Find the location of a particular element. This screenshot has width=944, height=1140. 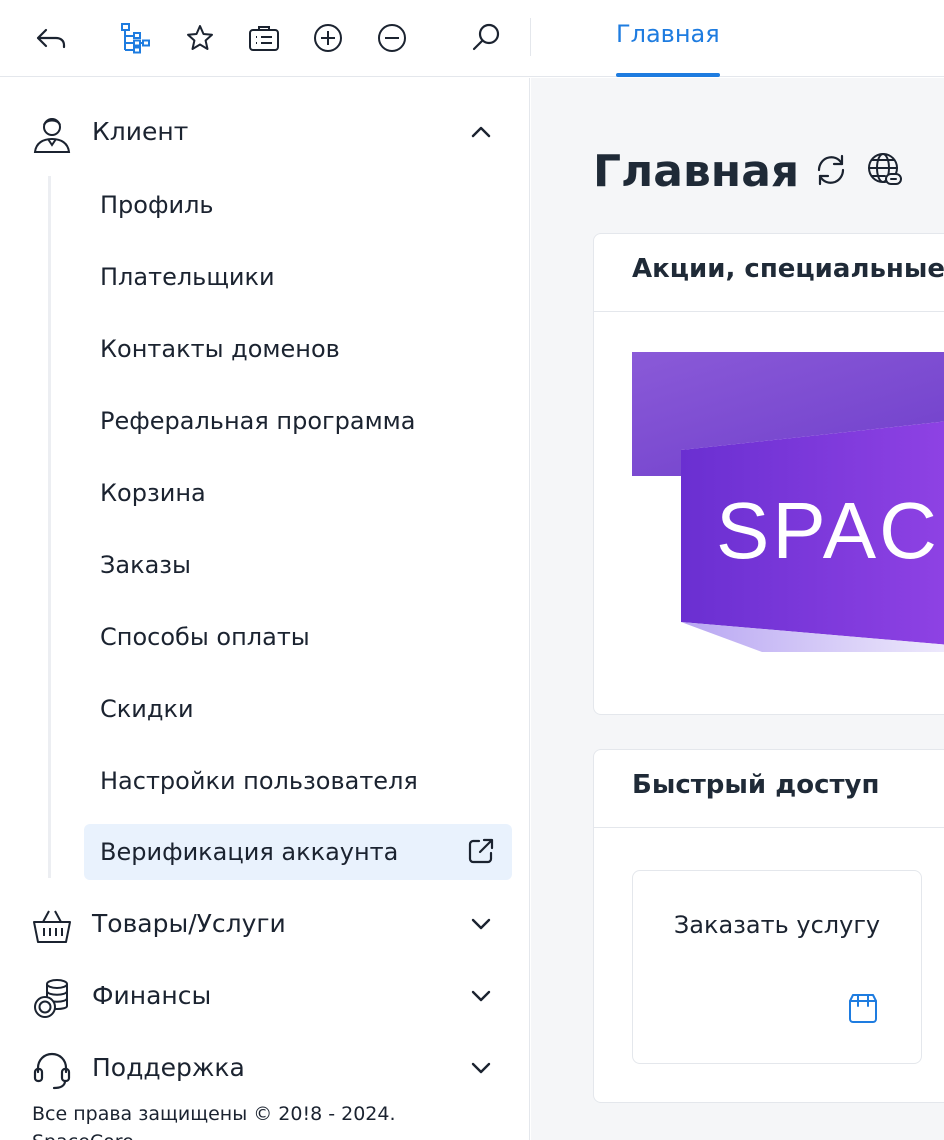

globe-link-icon is located at coordinates (885, 170).